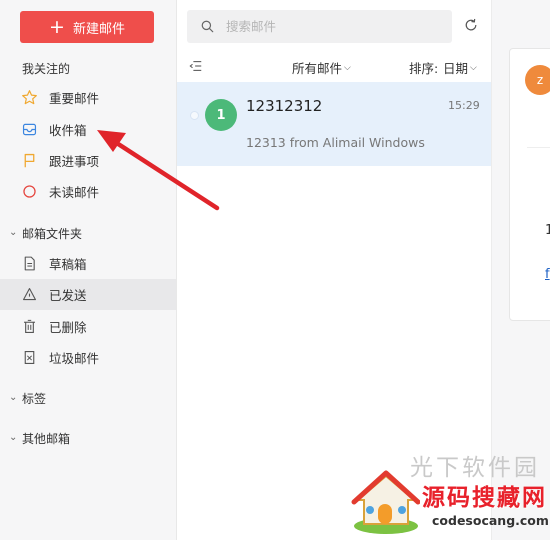 This screenshot has width=550, height=540. Describe the element at coordinates (68, 264) in the screenshot. I see `sidebar-item-label: 草稿箱` at that location.